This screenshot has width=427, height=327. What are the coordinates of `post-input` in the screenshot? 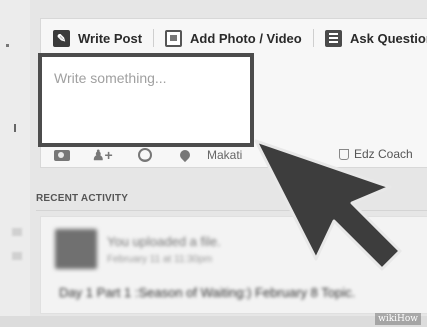 It's located at (144, 78).